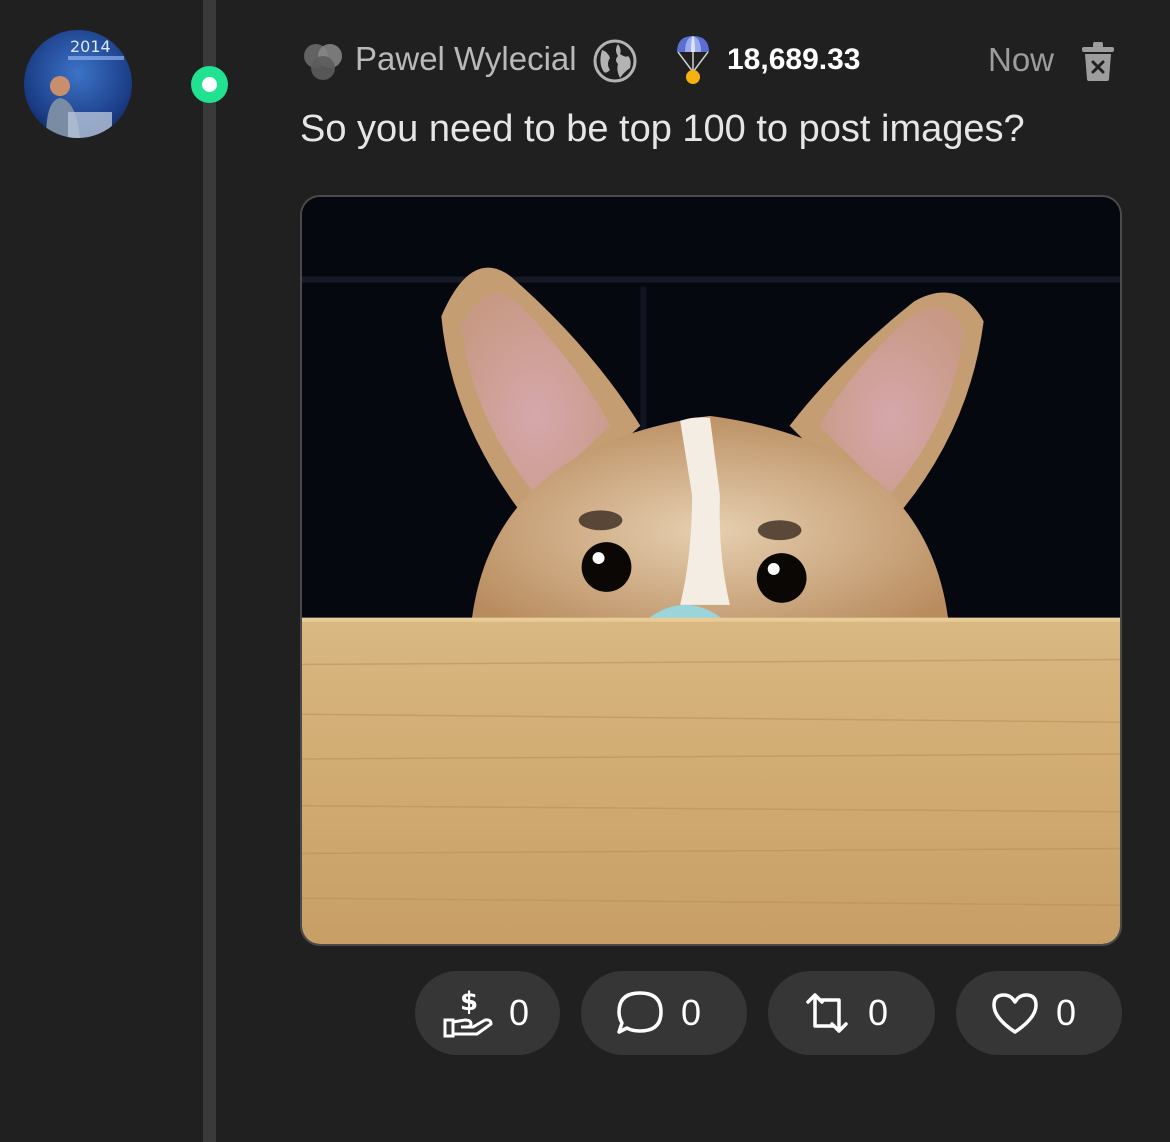  What do you see at coordinates (519, 1012) in the screenshot?
I see `tip-count: 0` at bounding box center [519, 1012].